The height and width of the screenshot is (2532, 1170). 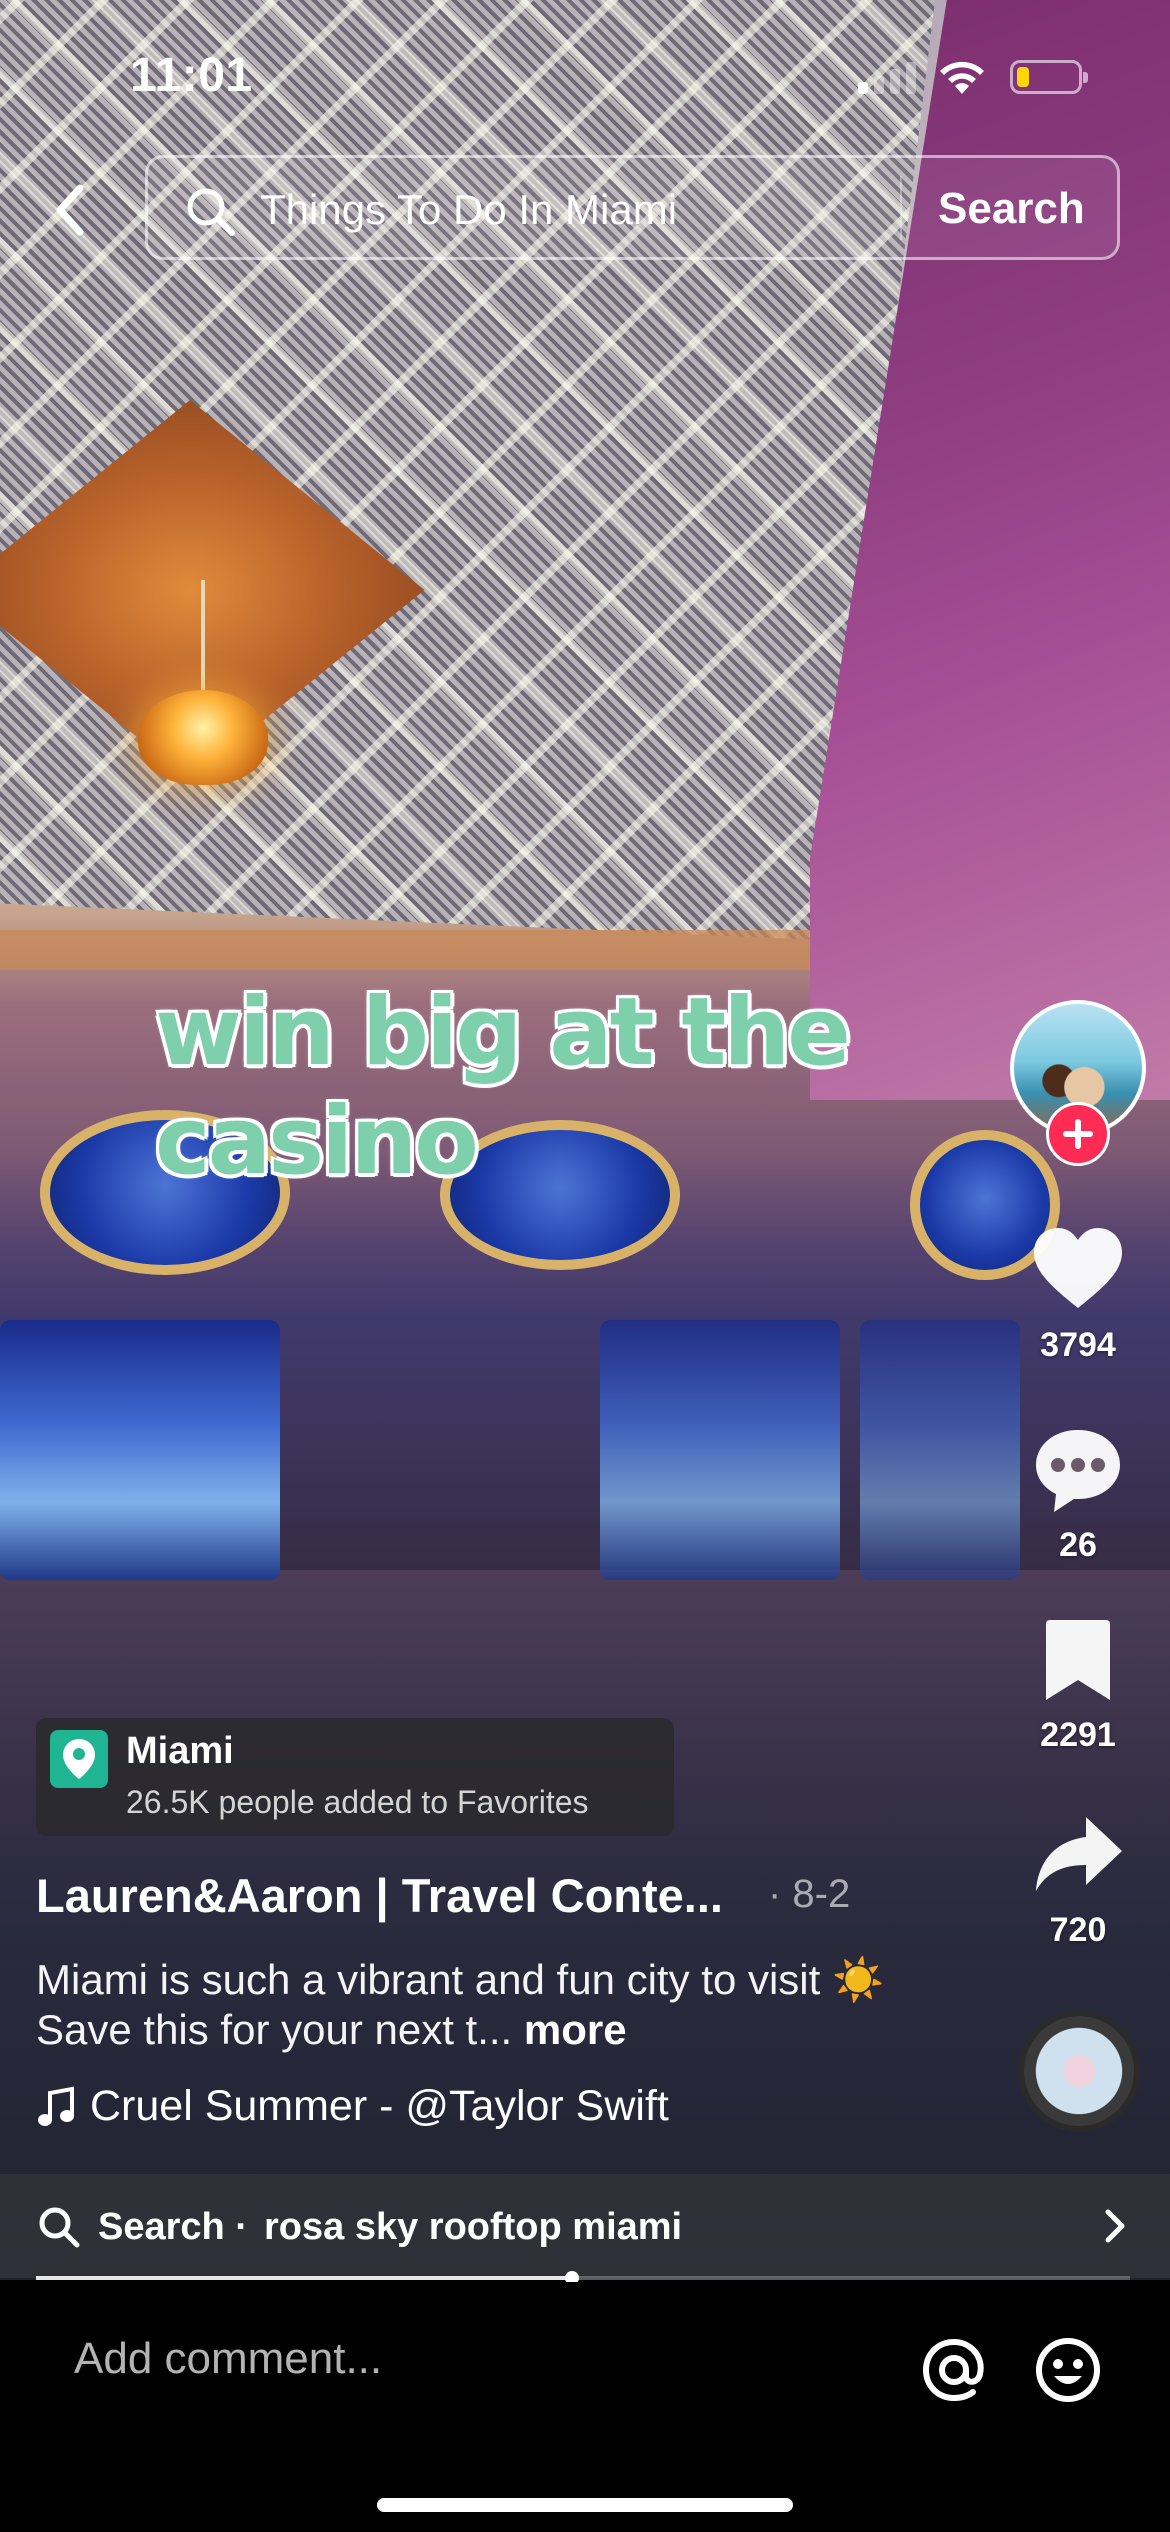 What do you see at coordinates (1011, 209) in the screenshot?
I see `search-button: Search` at bounding box center [1011, 209].